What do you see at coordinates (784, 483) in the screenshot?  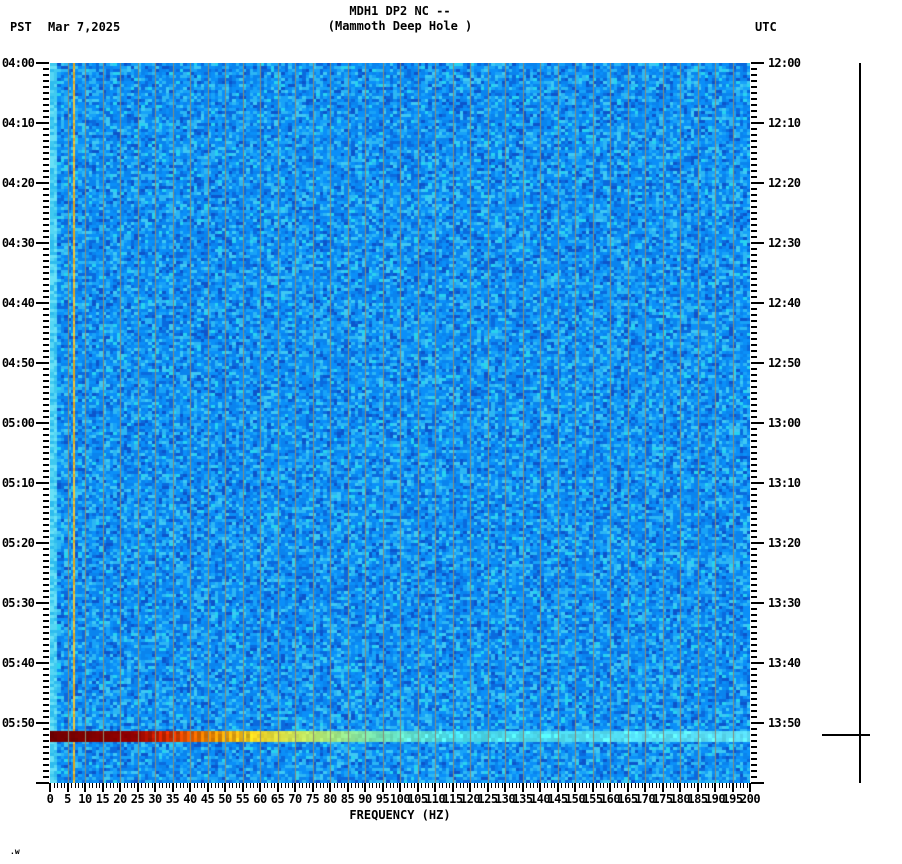 I see `time-label-utc: 13:10` at bounding box center [784, 483].